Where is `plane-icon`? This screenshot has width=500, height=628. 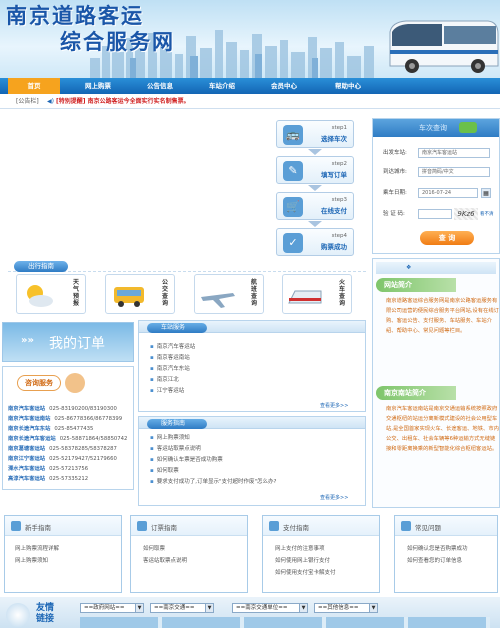
plane-icon is located at coordinates (218, 300).